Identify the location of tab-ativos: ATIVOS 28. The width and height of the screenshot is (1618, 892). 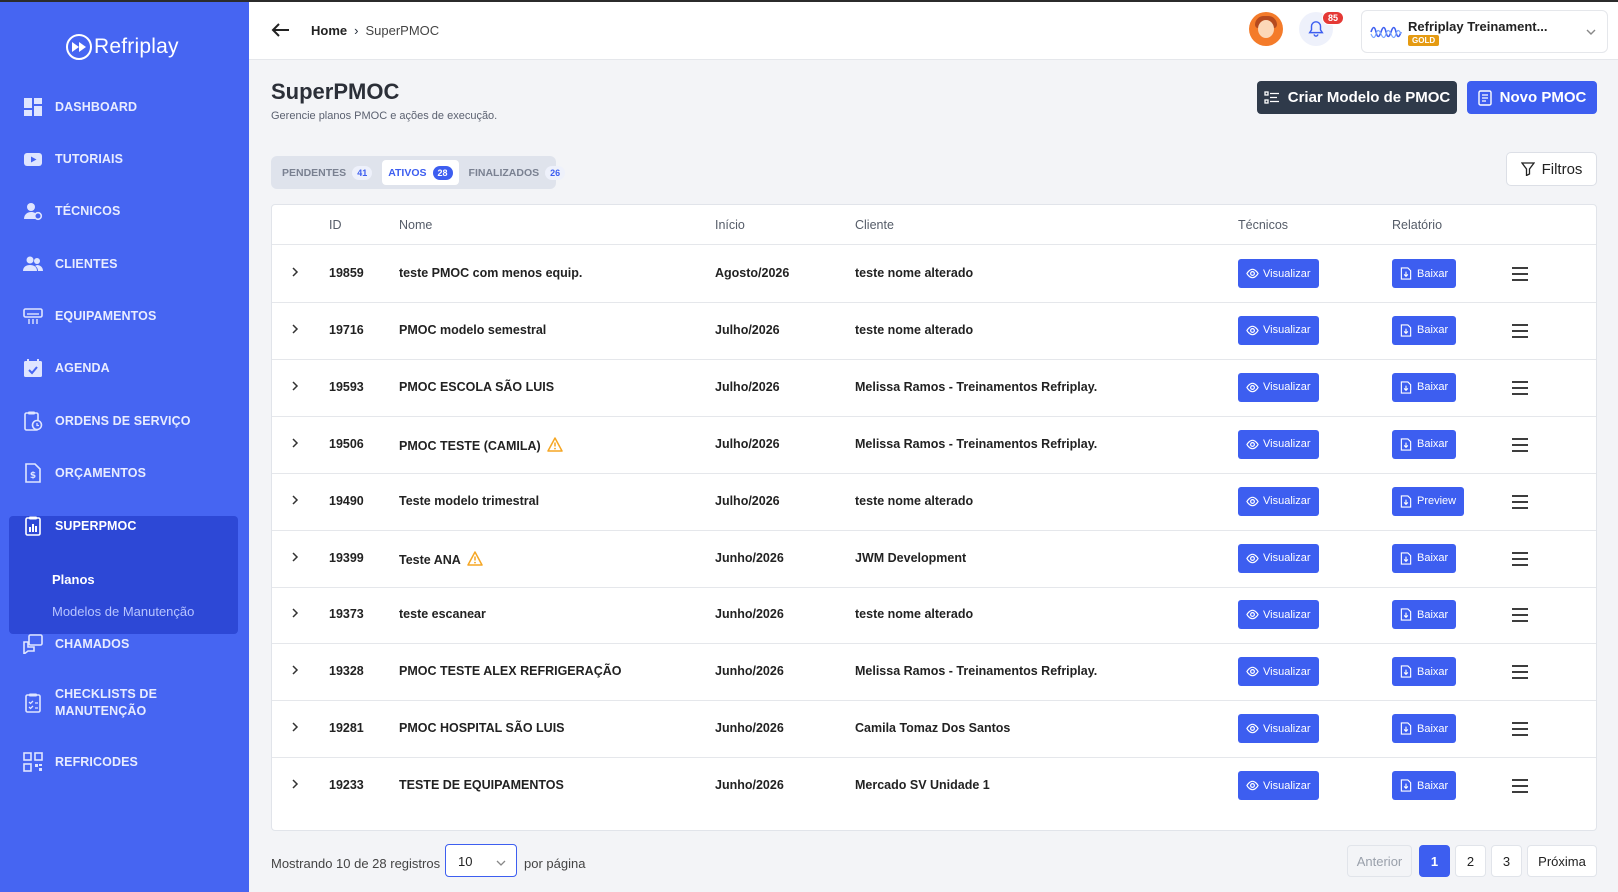
(420, 172).